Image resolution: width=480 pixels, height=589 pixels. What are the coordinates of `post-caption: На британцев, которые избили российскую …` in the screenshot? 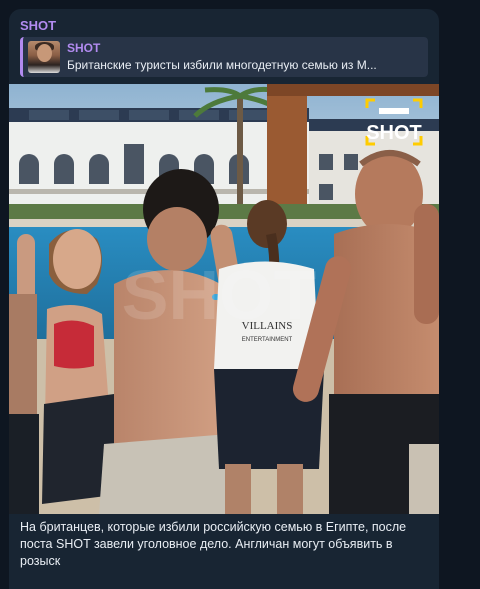 It's located at (213, 544).